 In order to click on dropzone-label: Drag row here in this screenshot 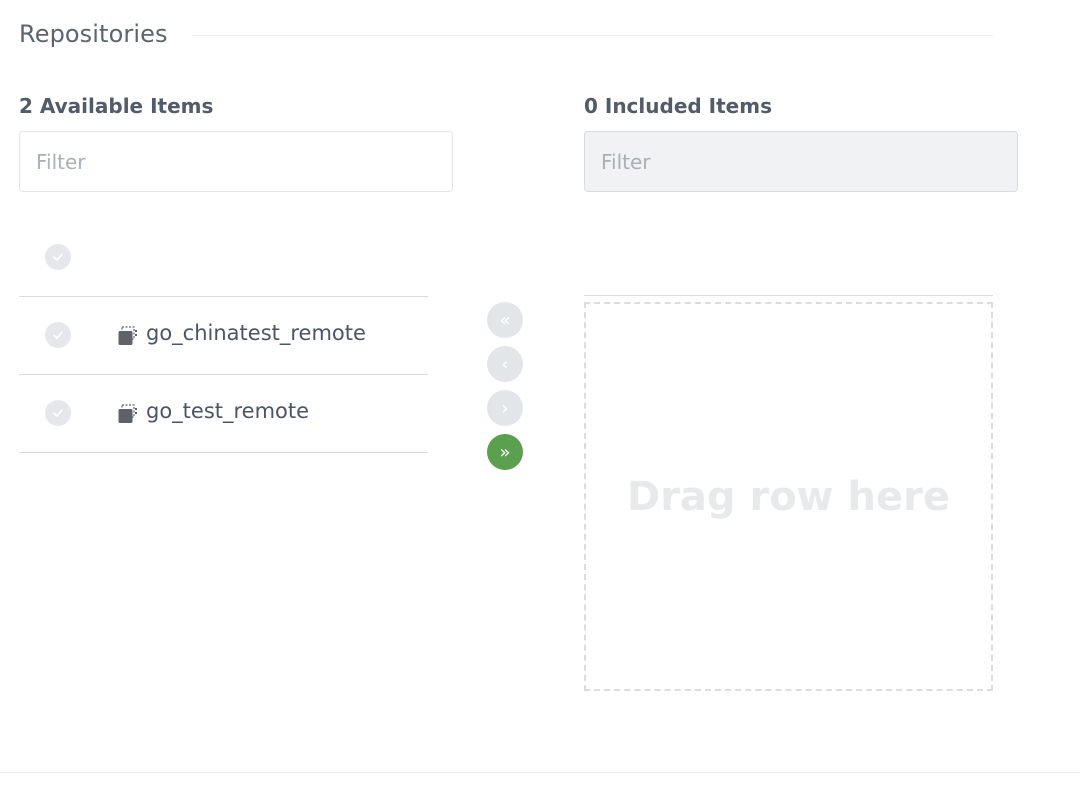, I will do `click(788, 496)`.